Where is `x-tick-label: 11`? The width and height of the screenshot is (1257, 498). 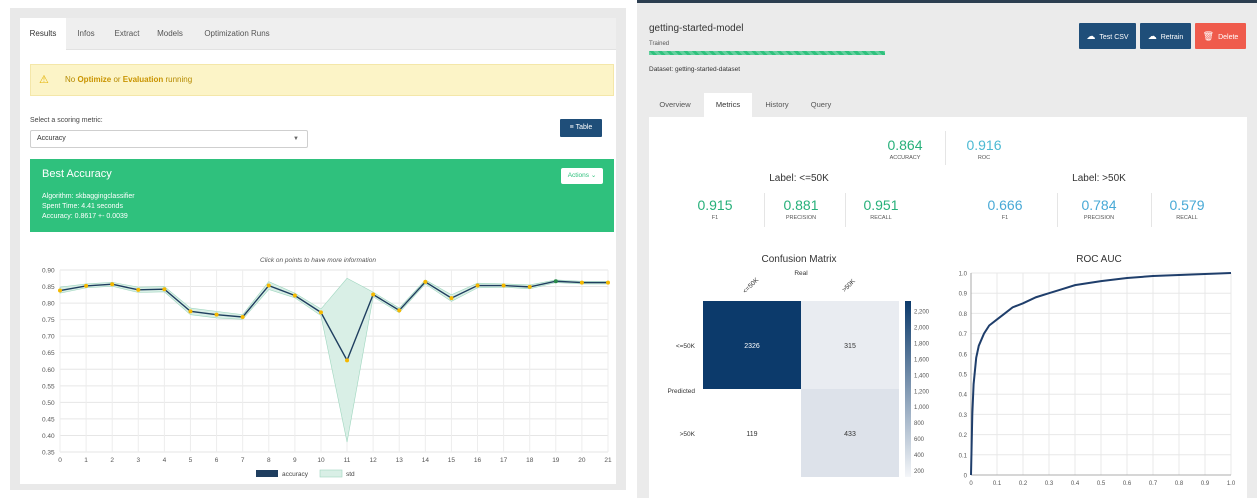
x-tick-label: 11 is located at coordinates (347, 460).